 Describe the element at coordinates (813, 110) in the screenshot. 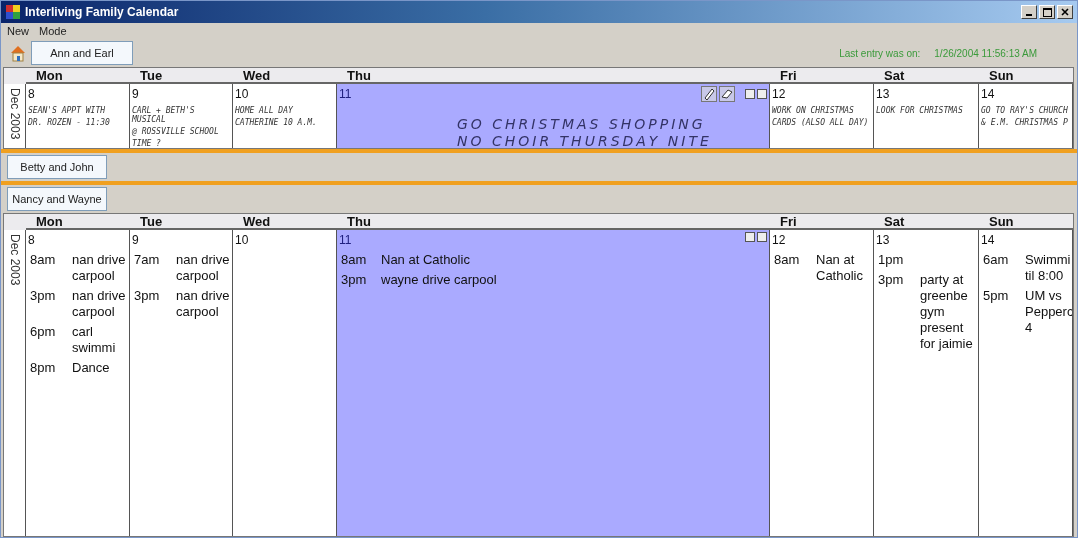

I see `handwritten-note: WORK ON CHRISTMAS` at that location.